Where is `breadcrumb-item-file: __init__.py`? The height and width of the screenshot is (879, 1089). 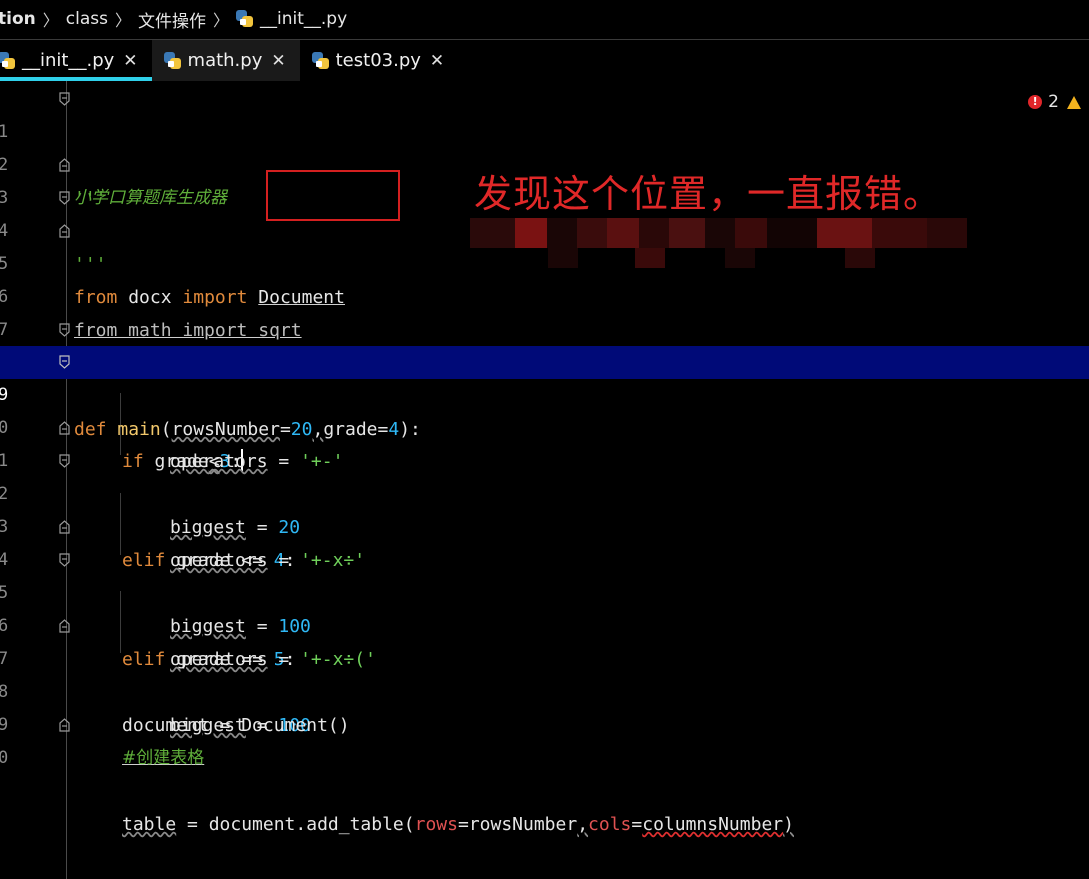 breadcrumb-item-file: __init__.py is located at coordinates (303, 19).